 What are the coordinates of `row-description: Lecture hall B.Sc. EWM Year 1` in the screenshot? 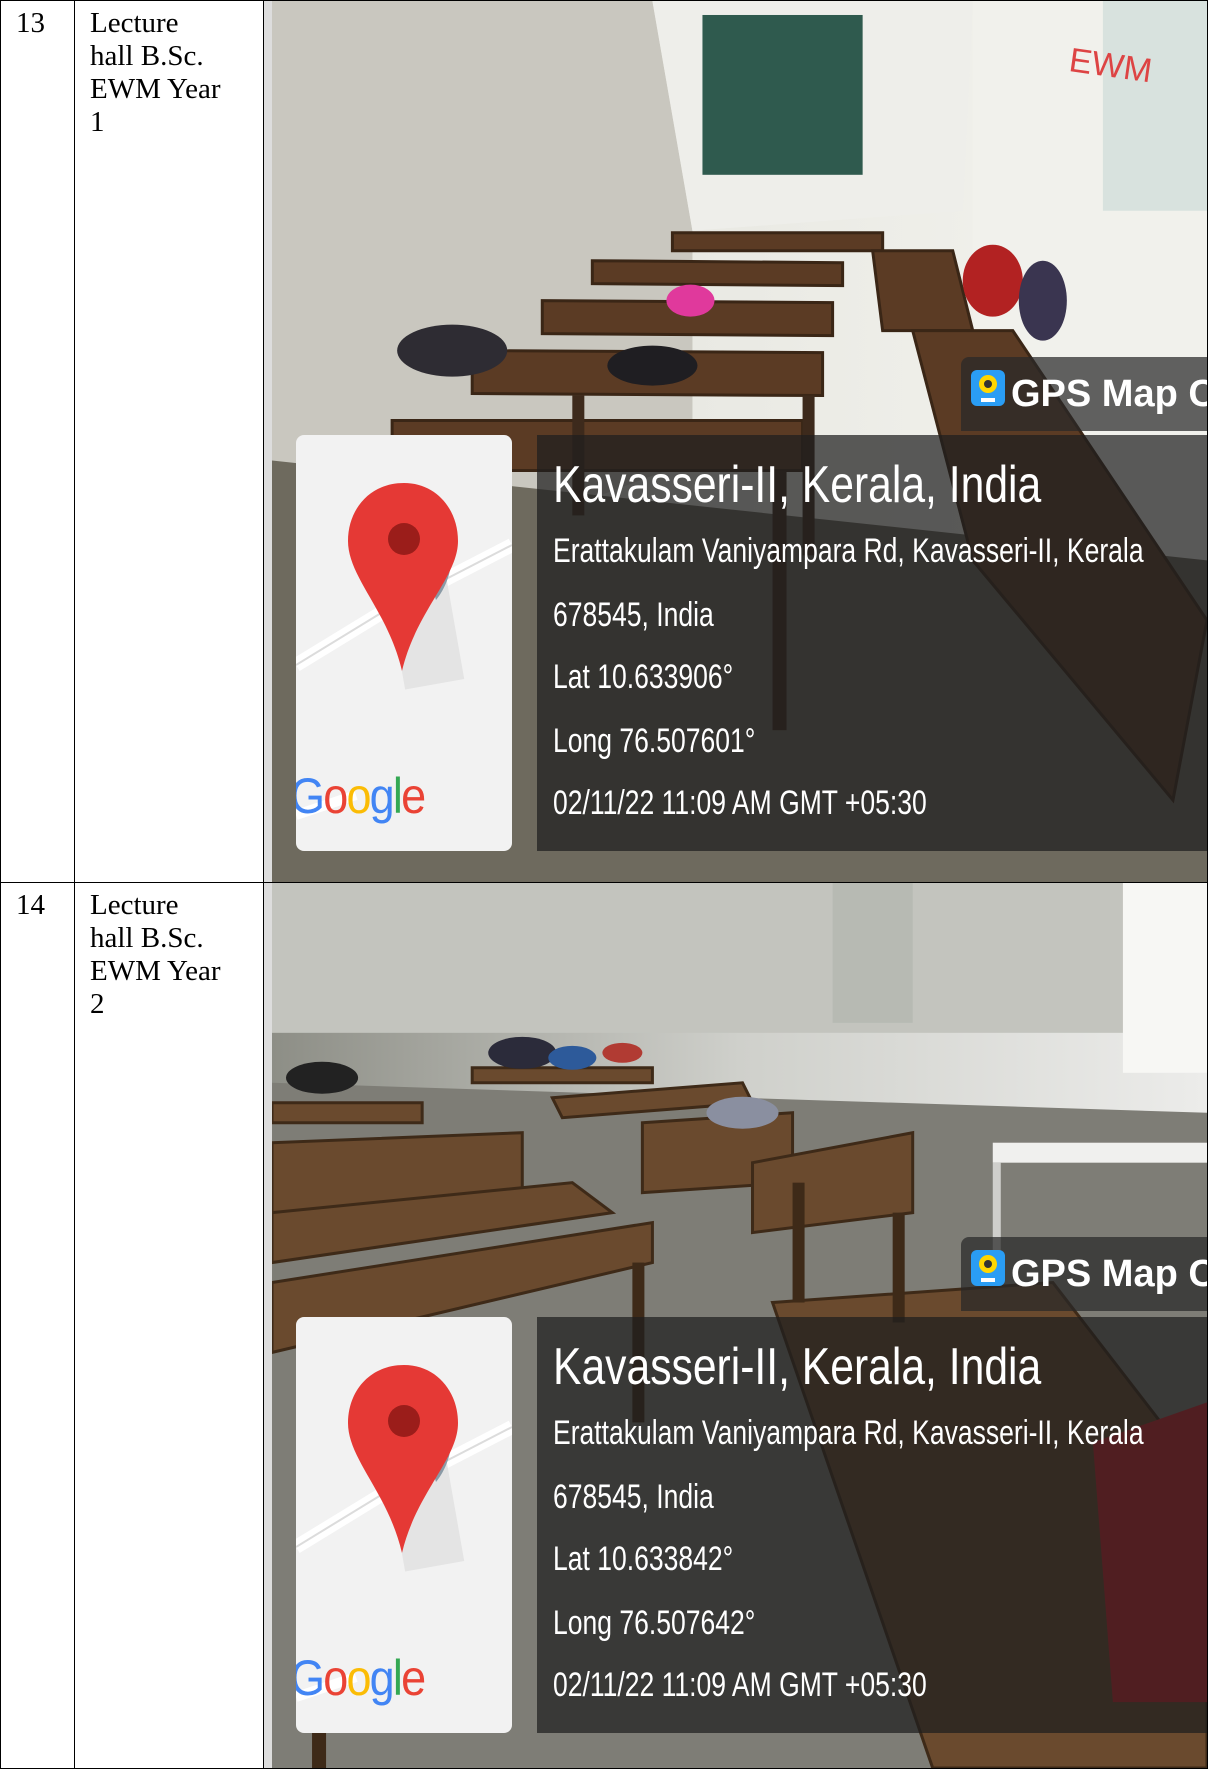 It's located at (169, 441).